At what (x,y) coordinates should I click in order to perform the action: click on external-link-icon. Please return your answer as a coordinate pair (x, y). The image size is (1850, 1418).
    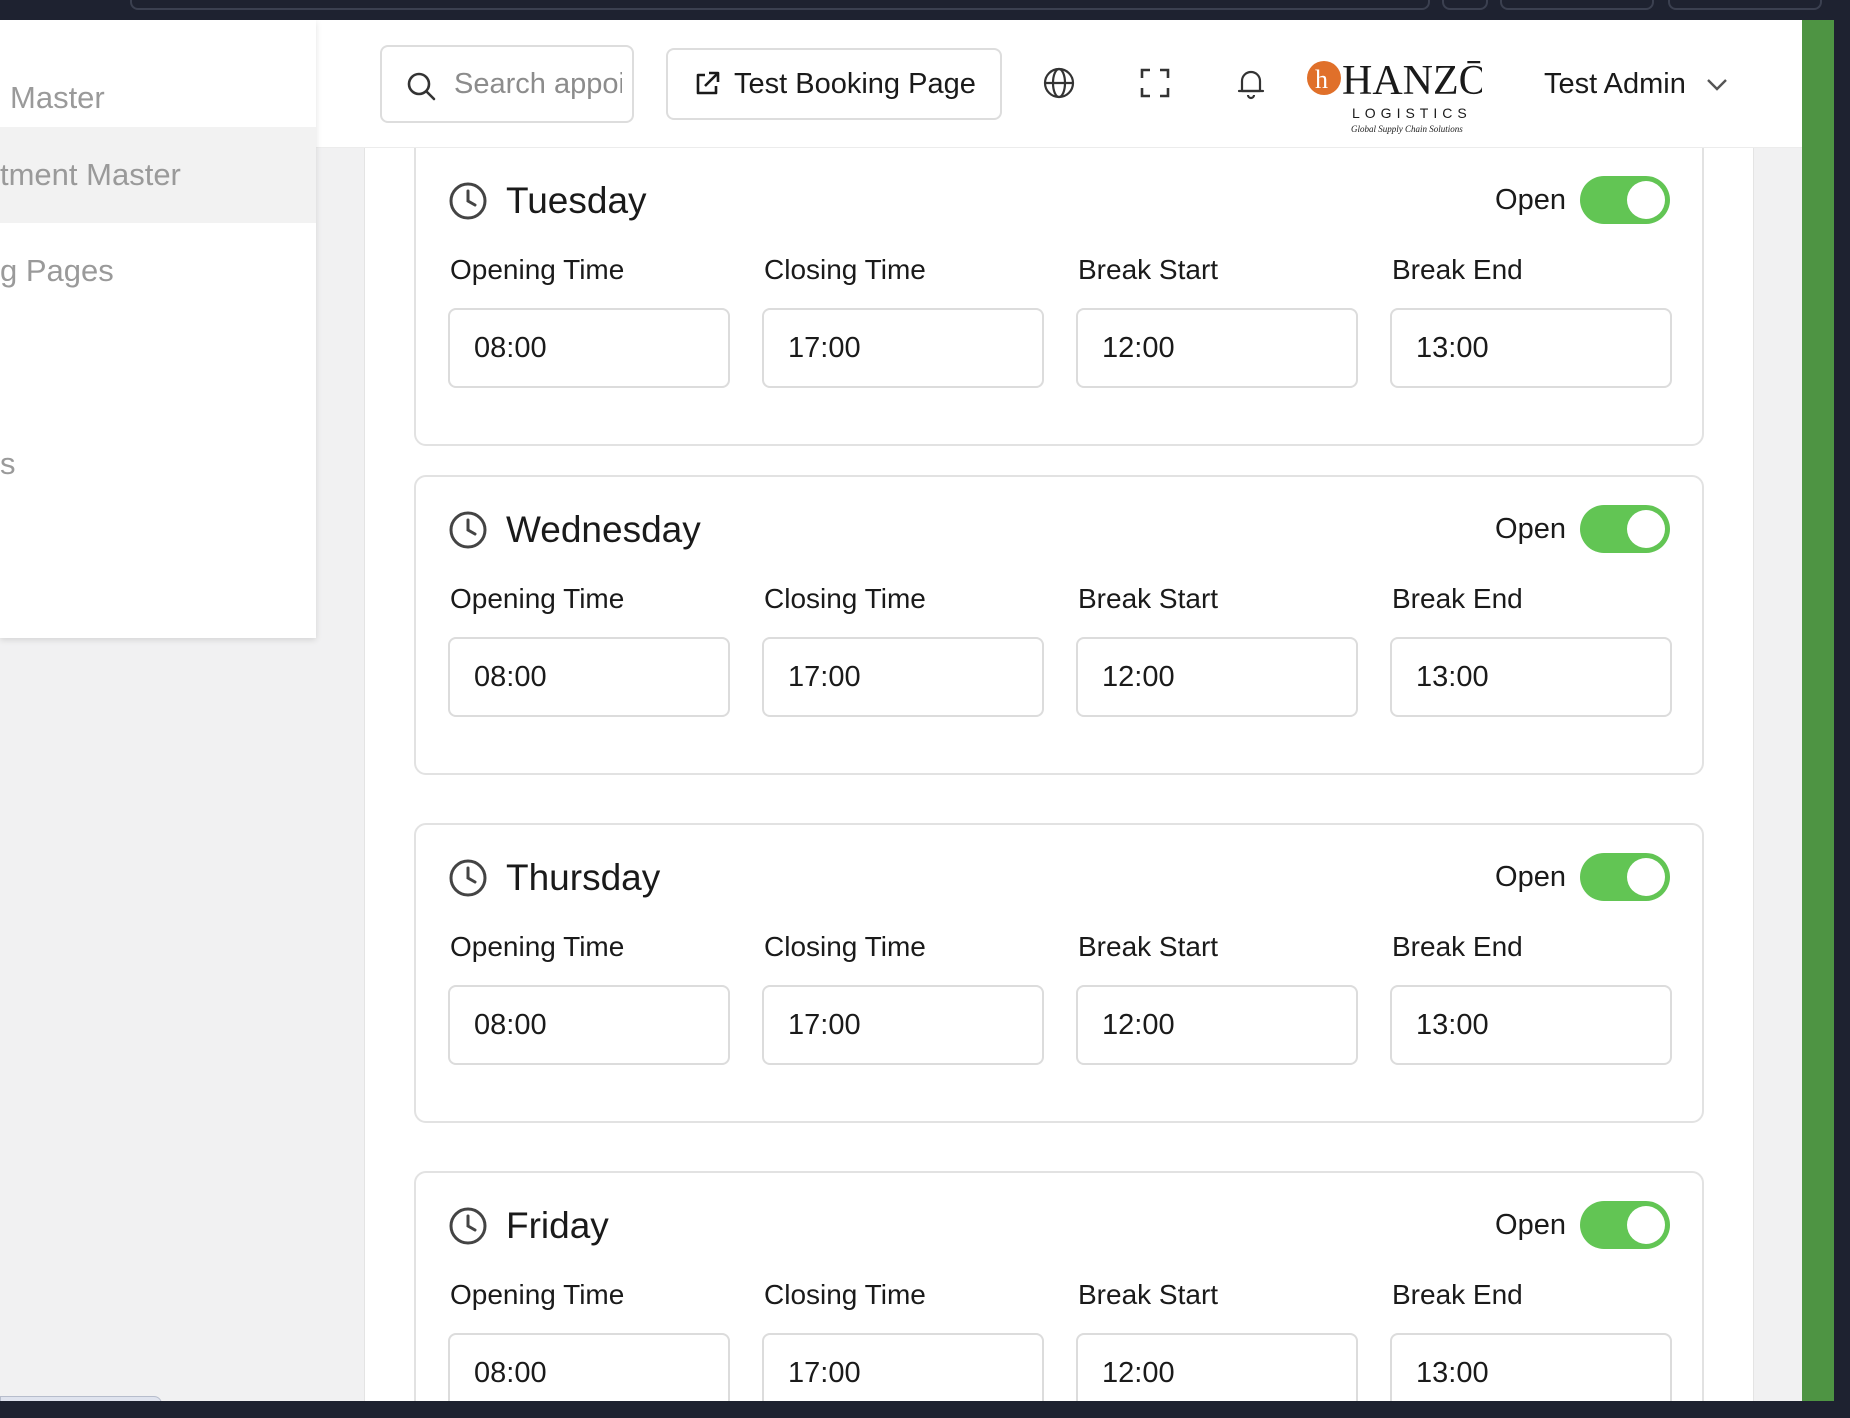
    Looking at the image, I should click on (708, 83).